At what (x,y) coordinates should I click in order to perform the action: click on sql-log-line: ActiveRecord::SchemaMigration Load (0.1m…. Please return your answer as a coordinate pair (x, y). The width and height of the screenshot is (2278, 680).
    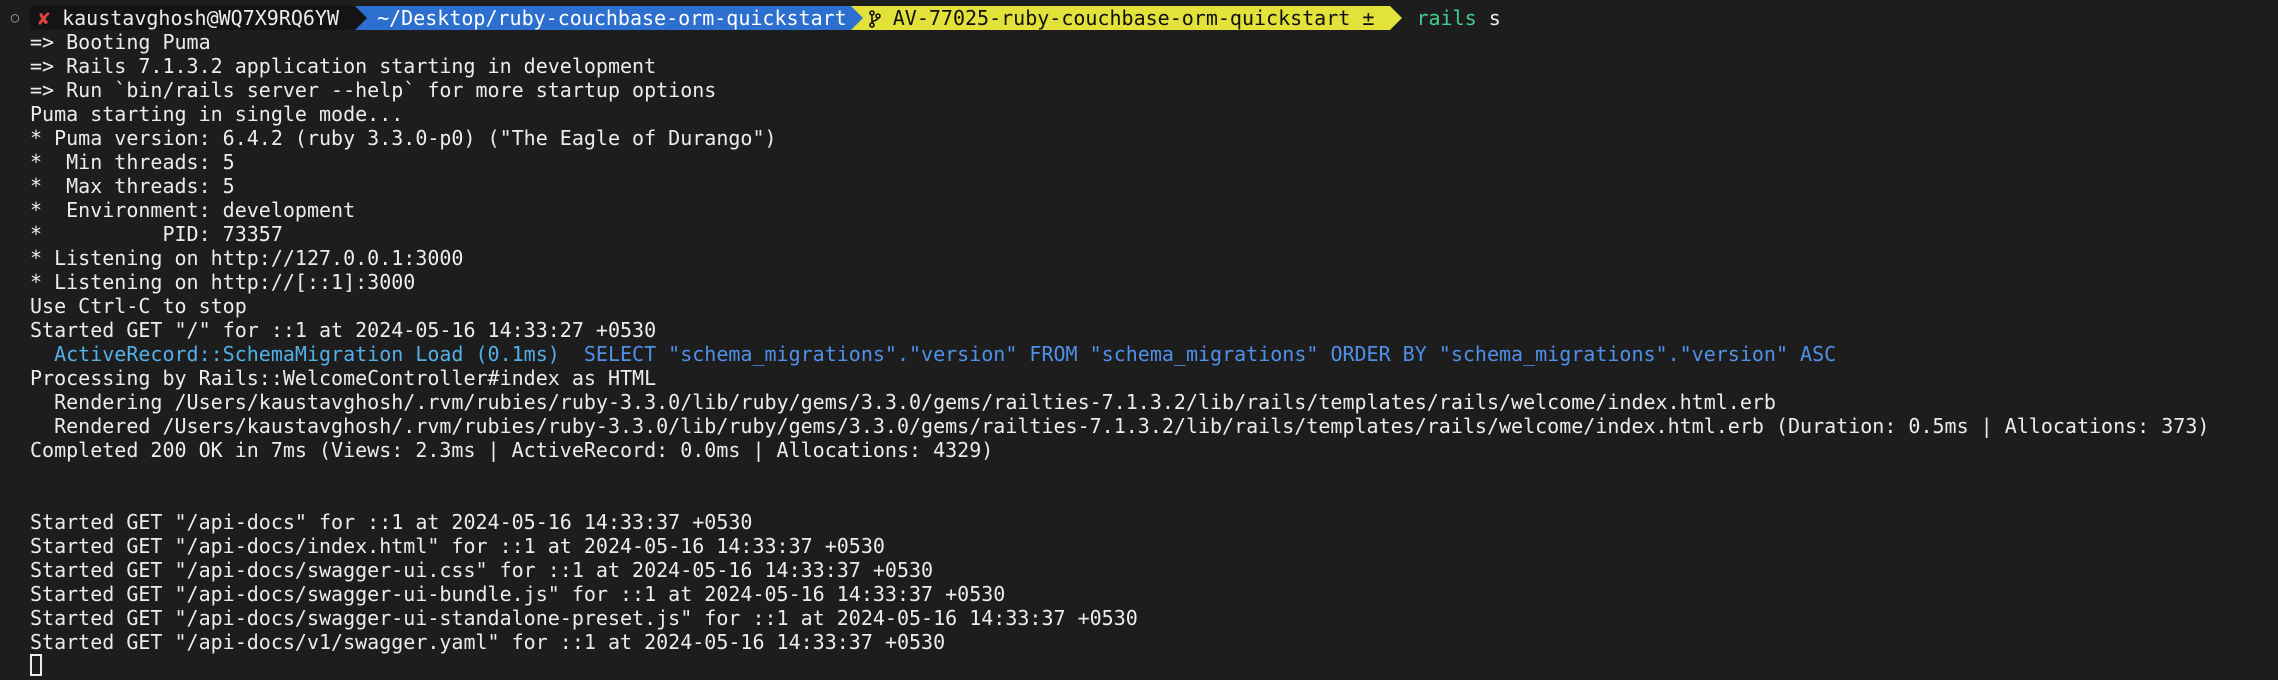
    Looking at the image, I should click on (933, 354).